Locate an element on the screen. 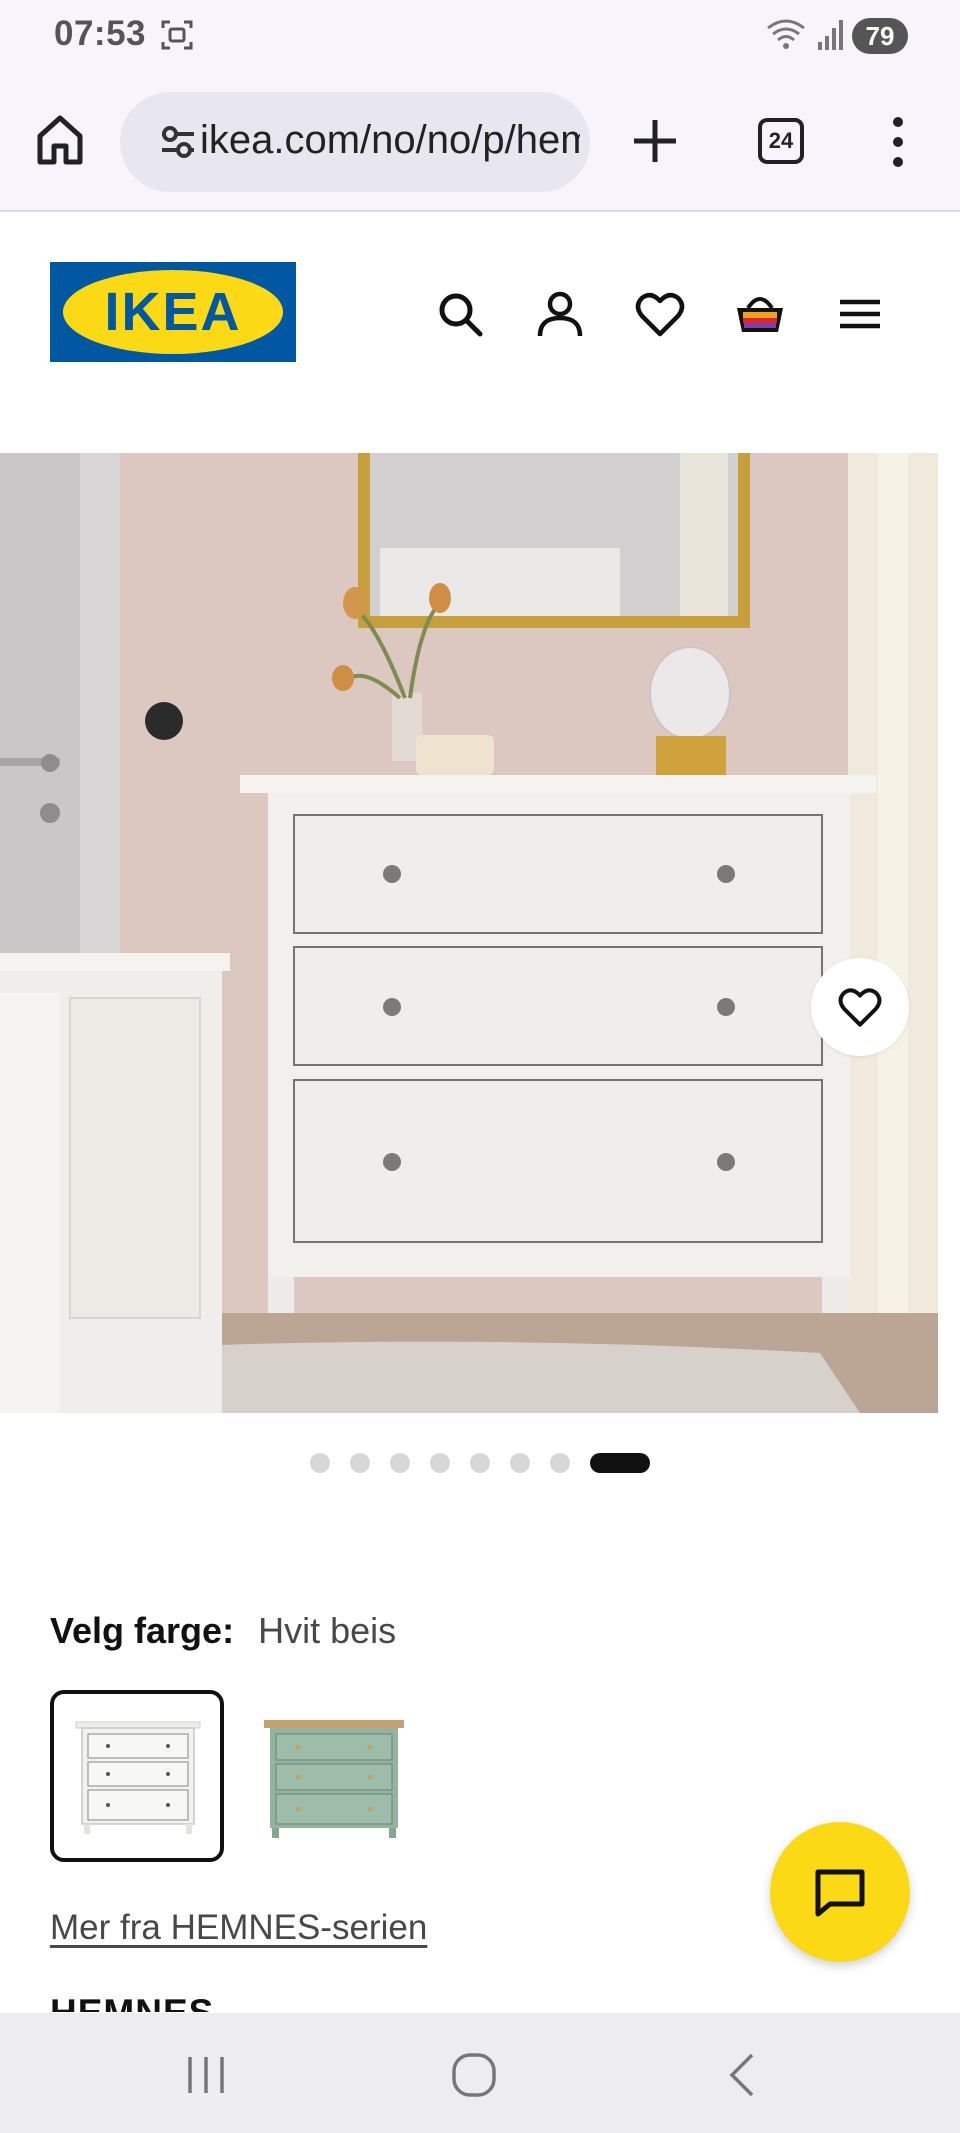 Image resolution: width=960 pixels, height=2133 pixels. tabs-button: 24 is located at coordinates (781, 141).